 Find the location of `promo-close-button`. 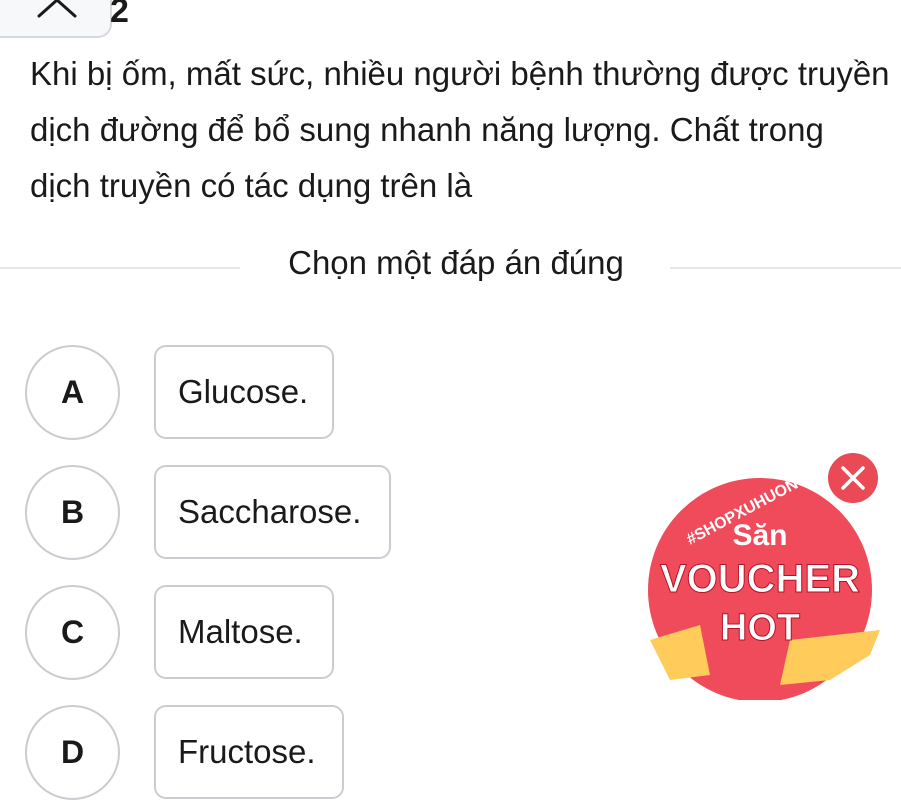

promo-close-button is located at coordinates (853, 478).